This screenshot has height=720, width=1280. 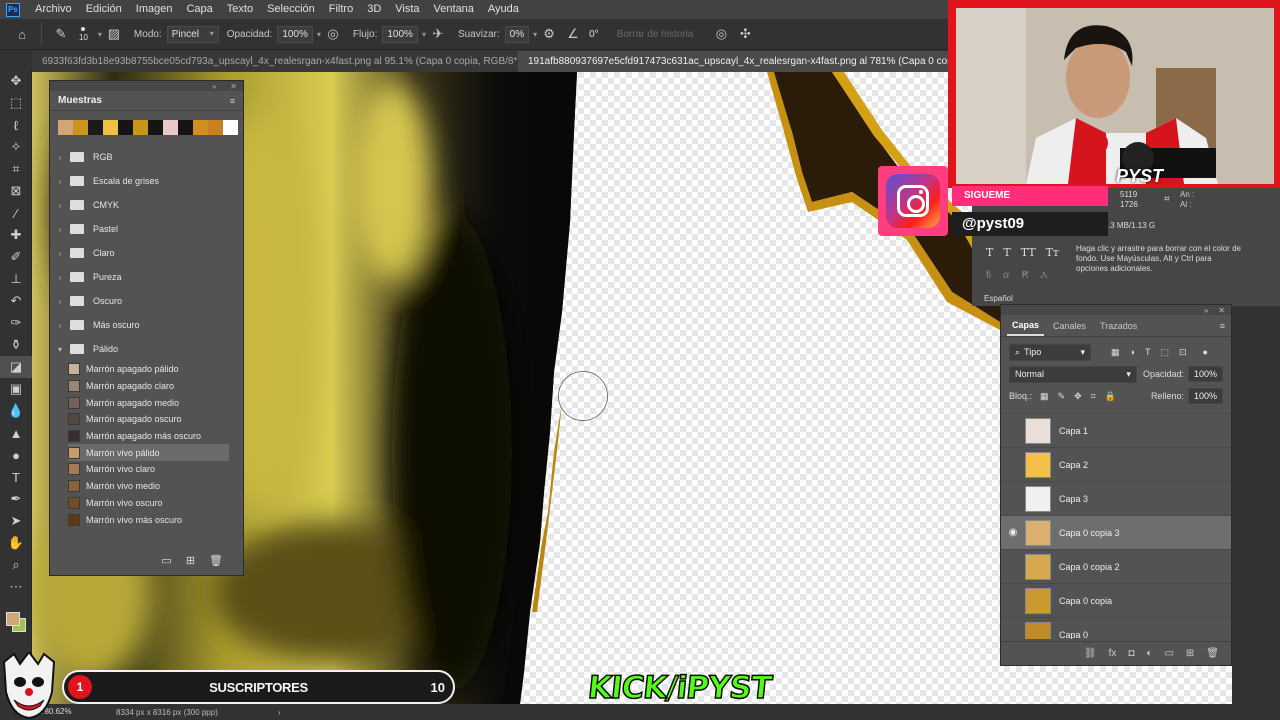 I want to click on swatch-item: Marrón vivo claro, so click(x=148, y=469).